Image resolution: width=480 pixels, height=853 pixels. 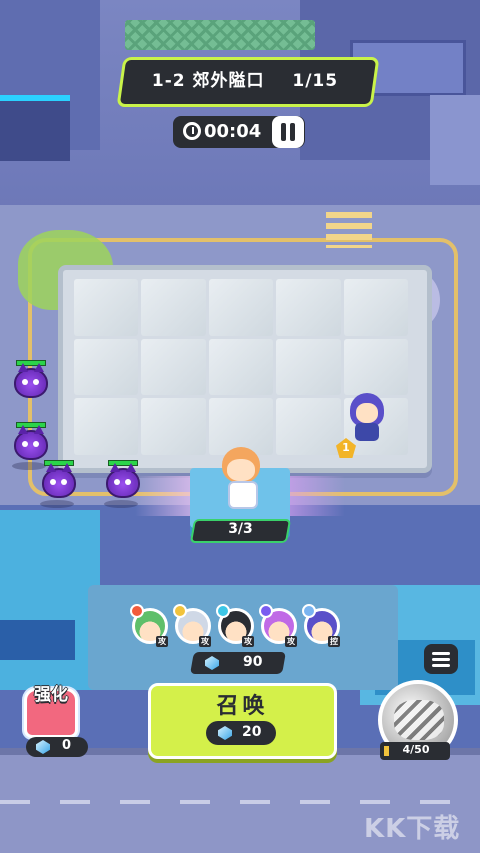 I want to click on stage-banner-text: 1-2 郊外隘口 1/15, so click(x=245, y=80).